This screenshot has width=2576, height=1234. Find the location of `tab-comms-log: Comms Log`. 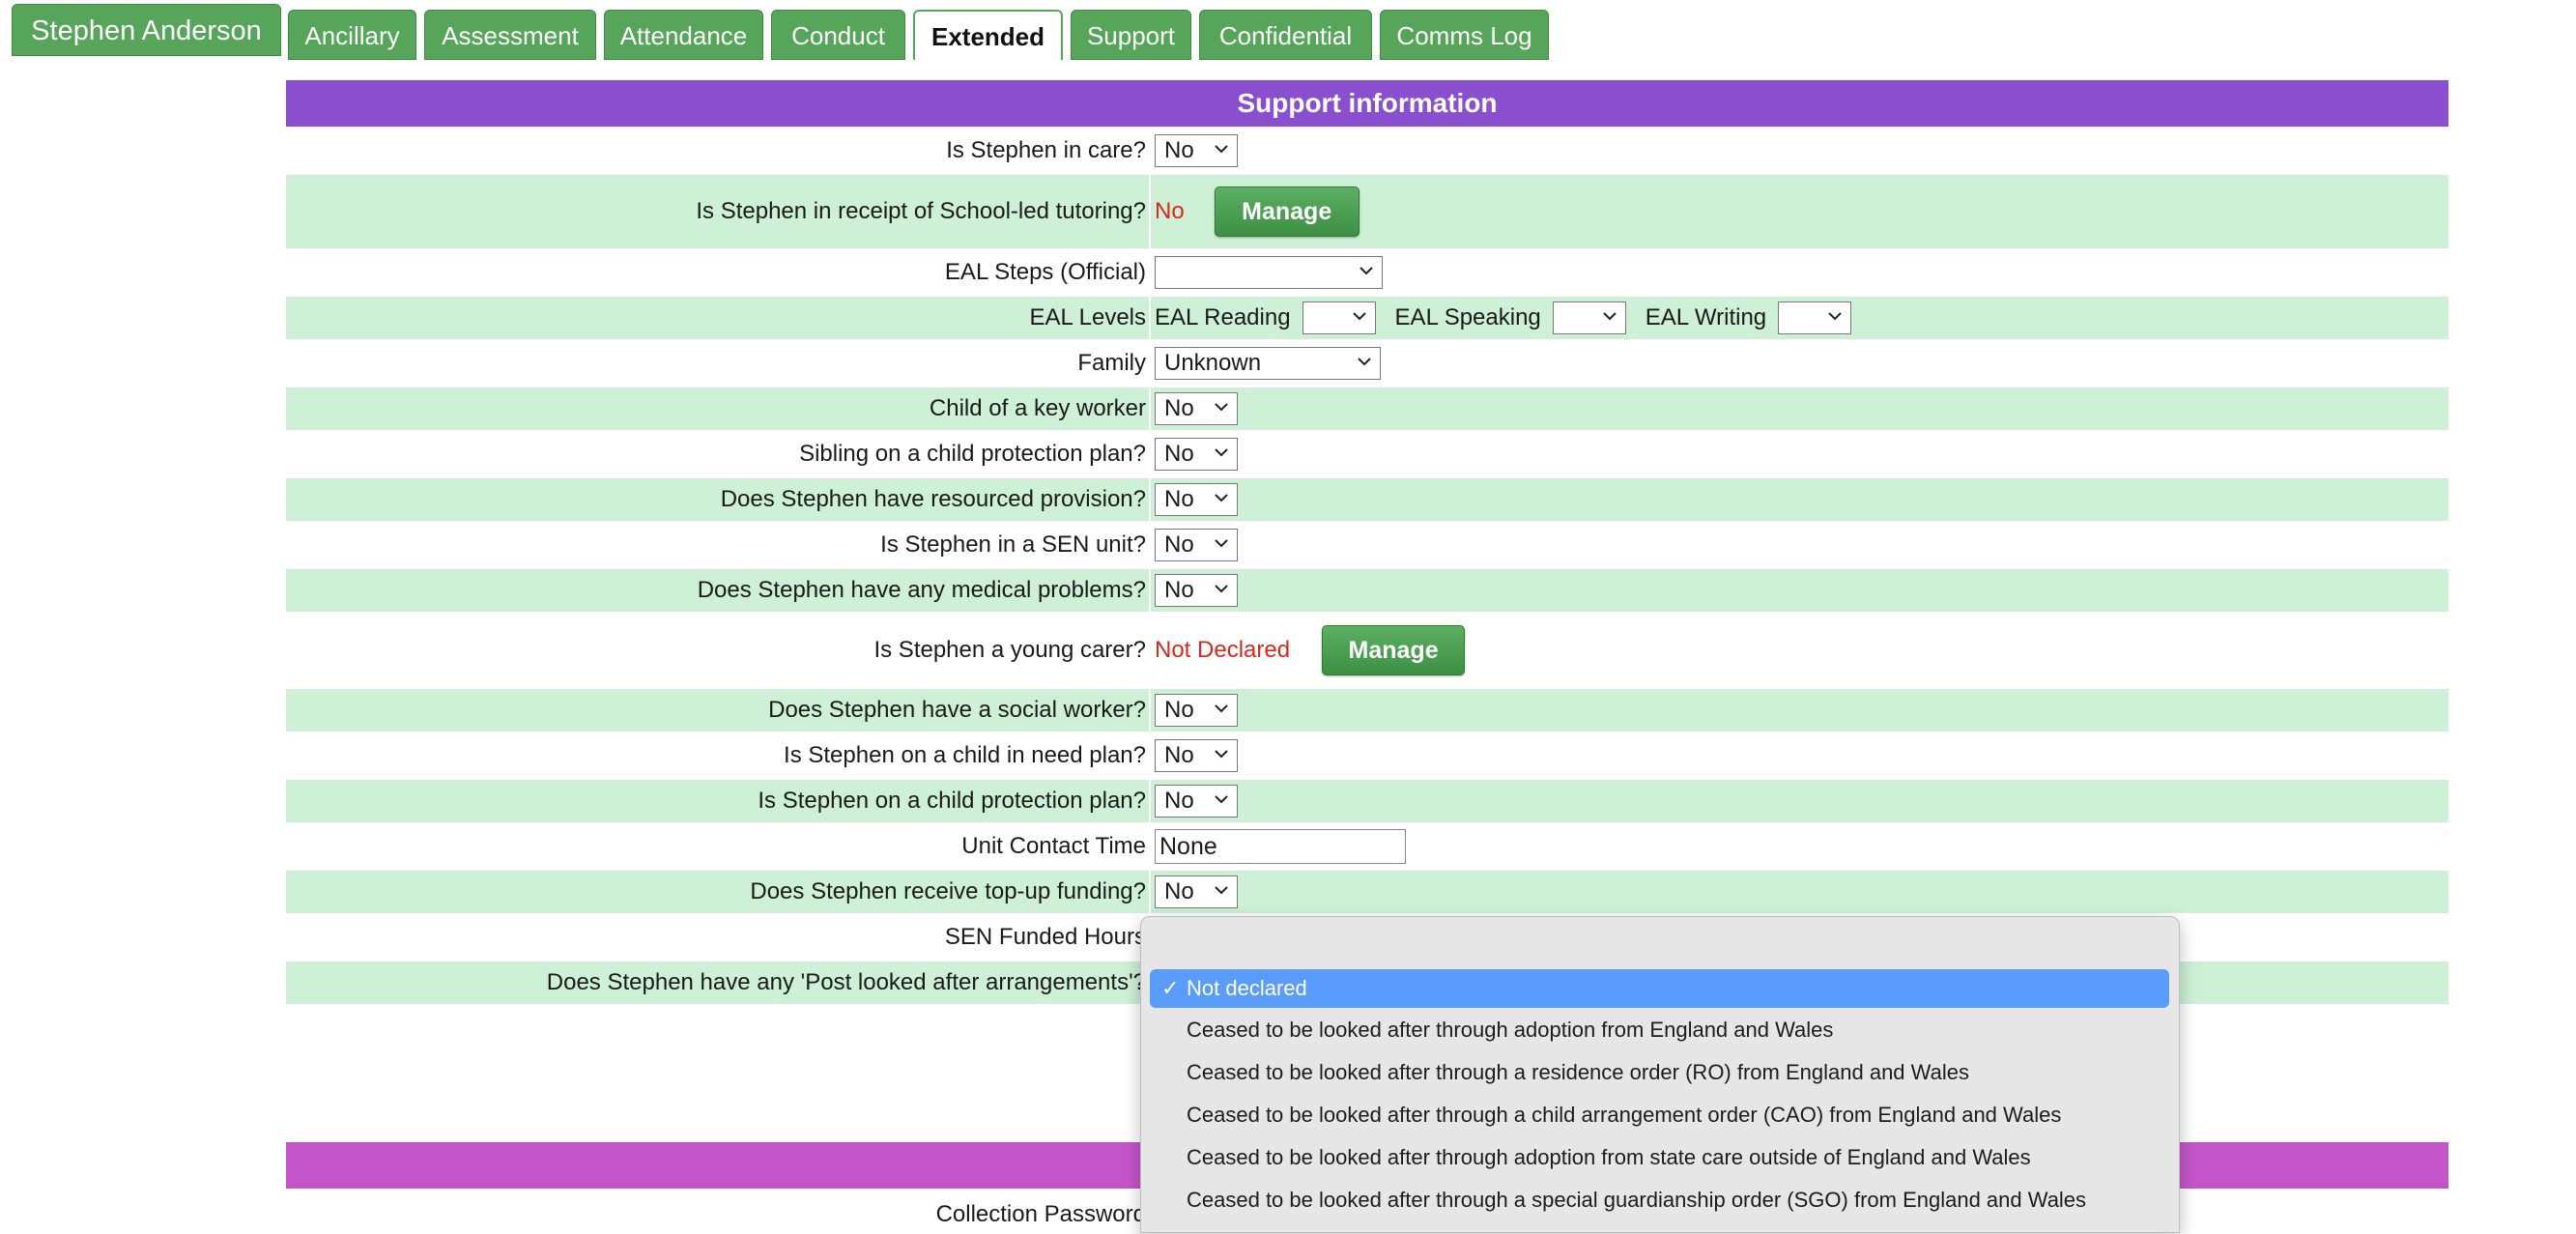

tab-comms-log: Comms Log is located at coordinates (1465, 35).